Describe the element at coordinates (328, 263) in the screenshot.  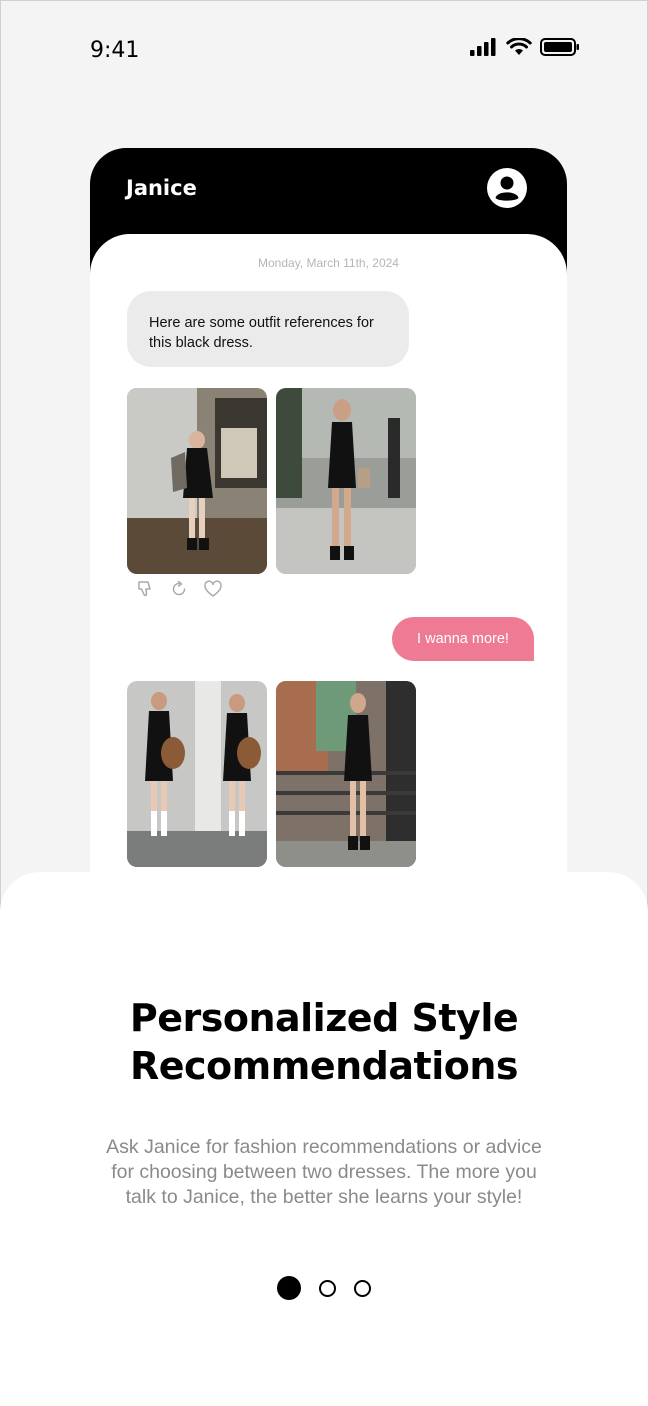
I see `chat-date: Monday, March 11th, 2024` at that location.